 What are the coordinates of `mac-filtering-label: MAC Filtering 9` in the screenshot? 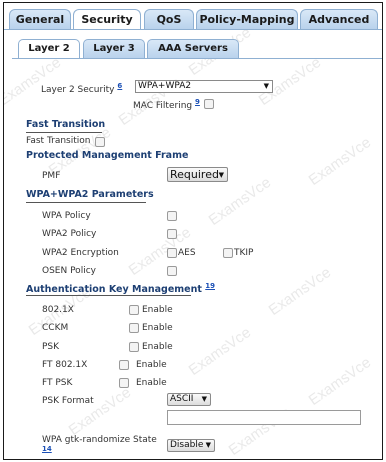 It's located at (166, 104).